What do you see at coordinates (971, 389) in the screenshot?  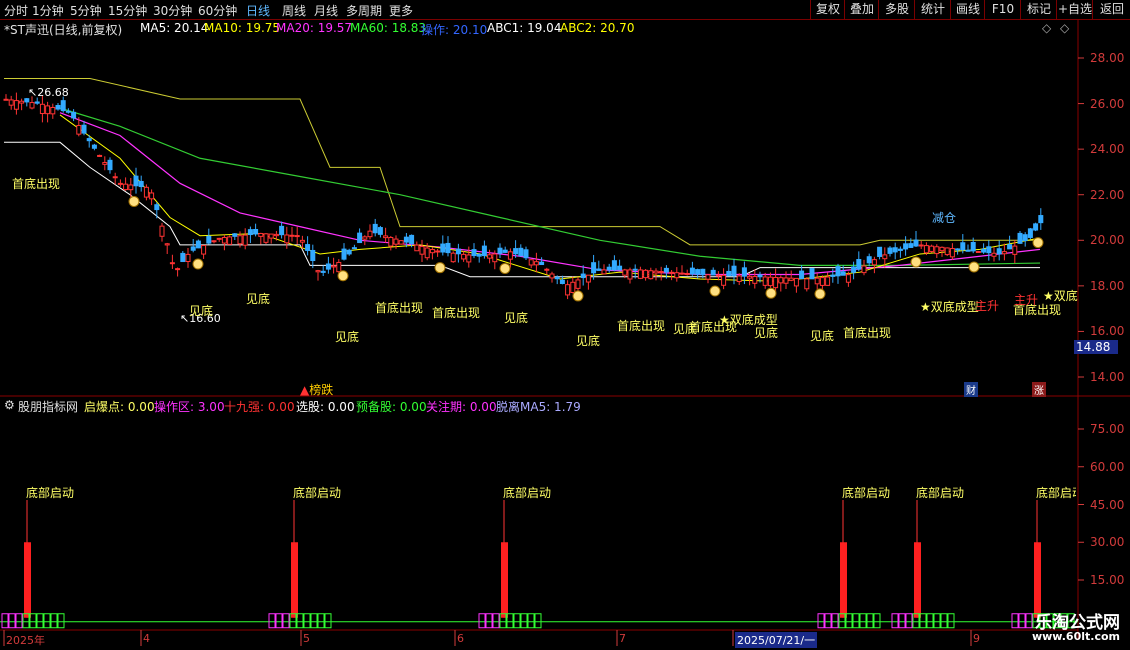 I see `cai-badge: 财` at bounding box center [971, 389].